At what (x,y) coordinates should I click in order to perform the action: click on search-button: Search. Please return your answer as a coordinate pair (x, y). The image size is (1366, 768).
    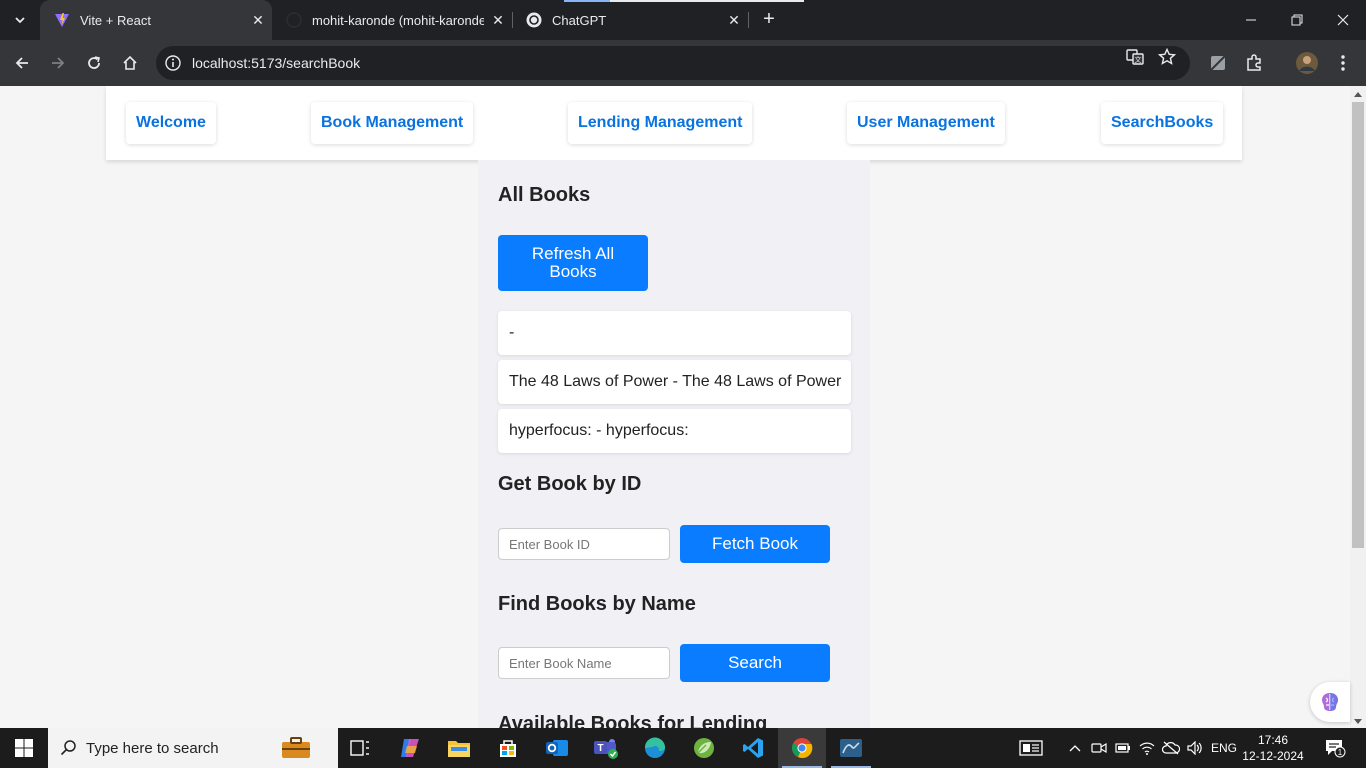
    Looking at the image, I should click on (755, 663).